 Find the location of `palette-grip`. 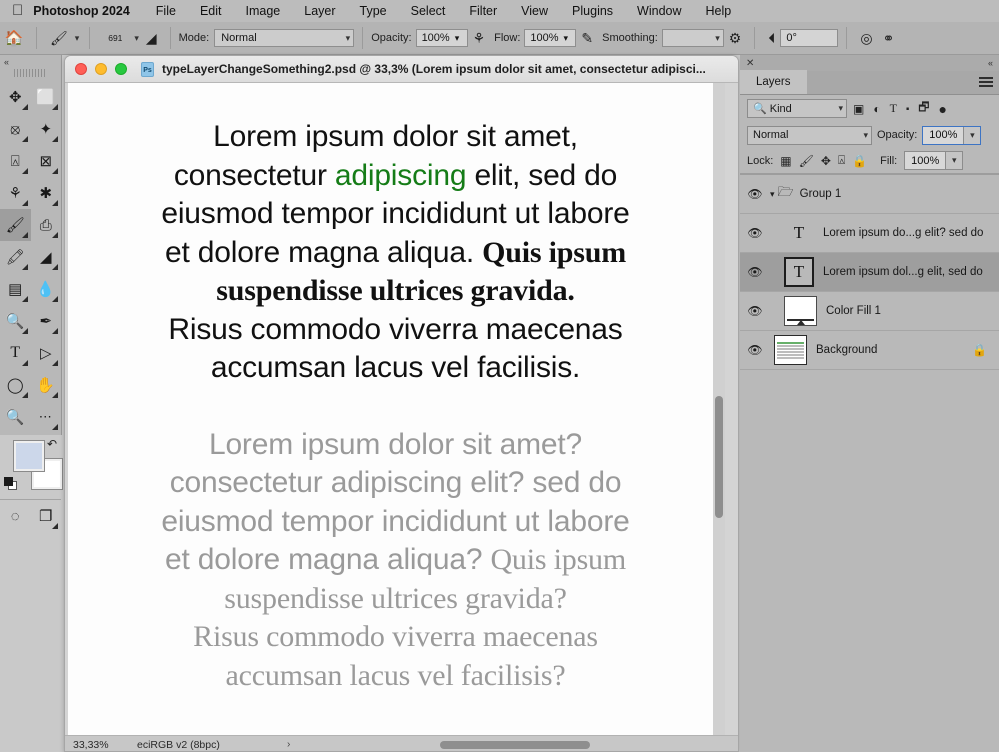

palette-grip is located at coordinates (30, 73).